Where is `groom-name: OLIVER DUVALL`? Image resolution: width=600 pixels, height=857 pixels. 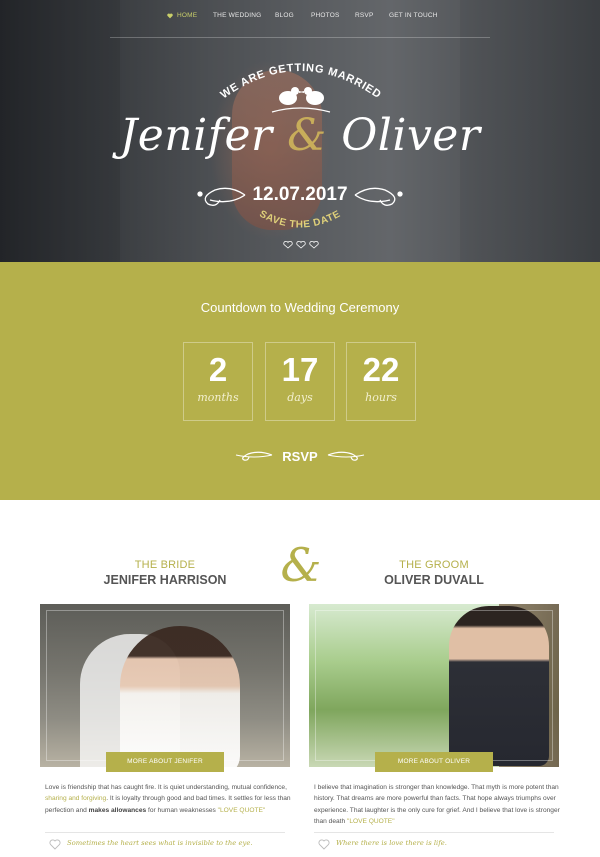
groom-name: OLIVER DUVALL is located at coordinates (434, 580).